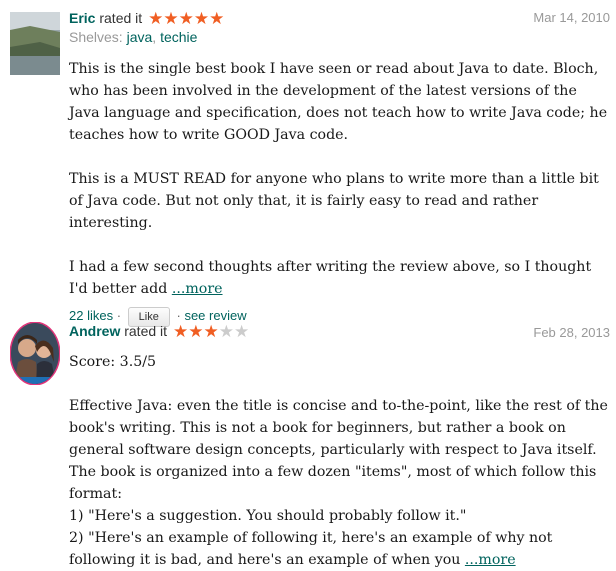 The height and width of the screenshot is (571, 616). What do you see at coordinates (82, 18) in the screenshot?
I see `reviewer-name: Eric` at bounding box center [82, 18].